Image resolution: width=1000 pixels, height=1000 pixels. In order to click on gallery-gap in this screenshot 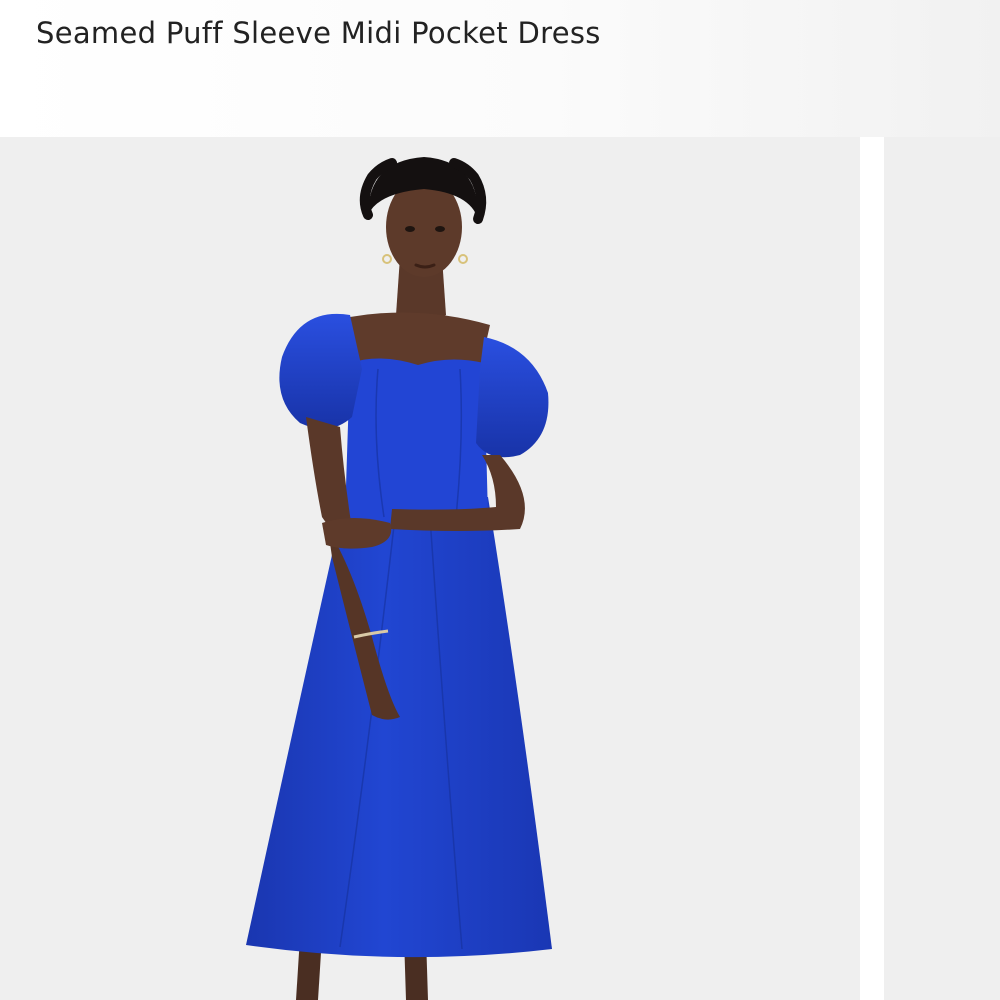, I will do `click(872, 568)`.